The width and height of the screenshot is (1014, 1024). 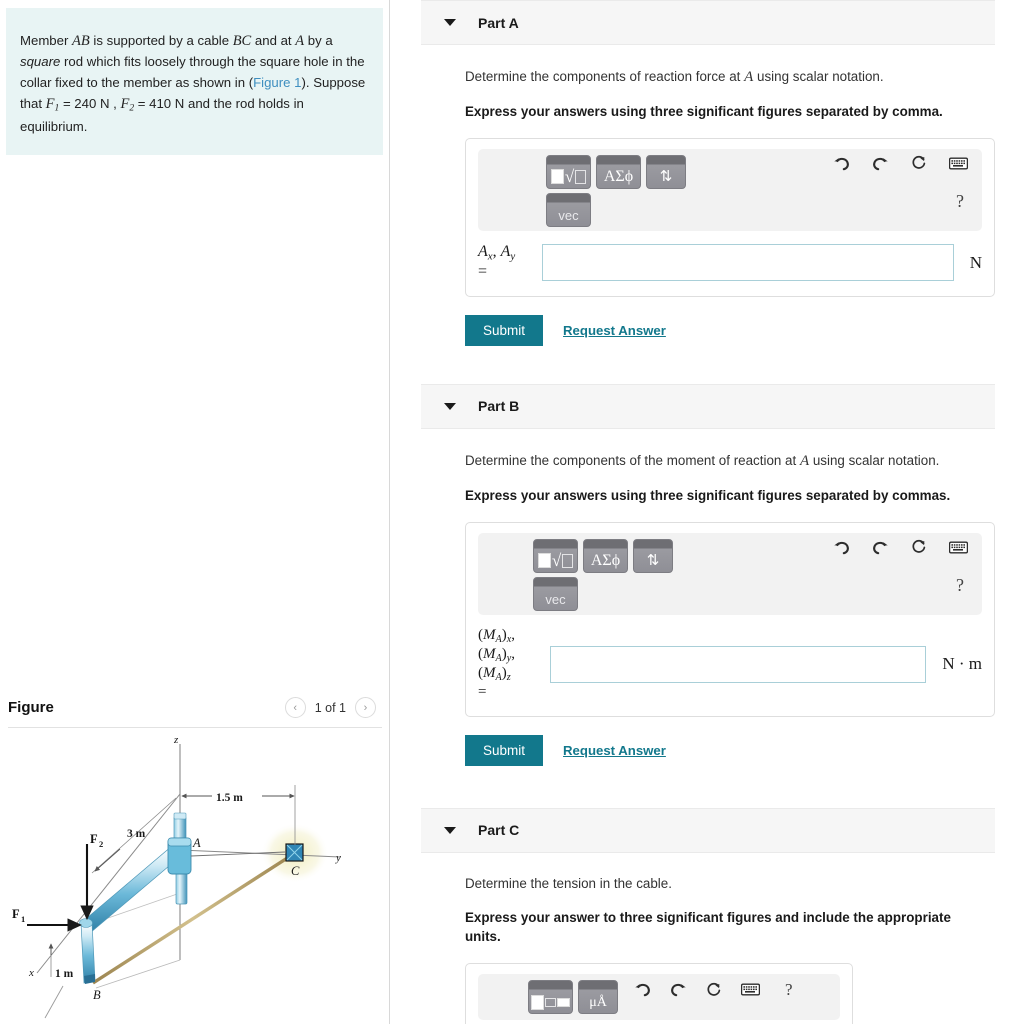 What do you see at coordinates (136, 834) in the screenshot?
I see `dim-3m-label: 3 m` at bounding box center [136, 834].